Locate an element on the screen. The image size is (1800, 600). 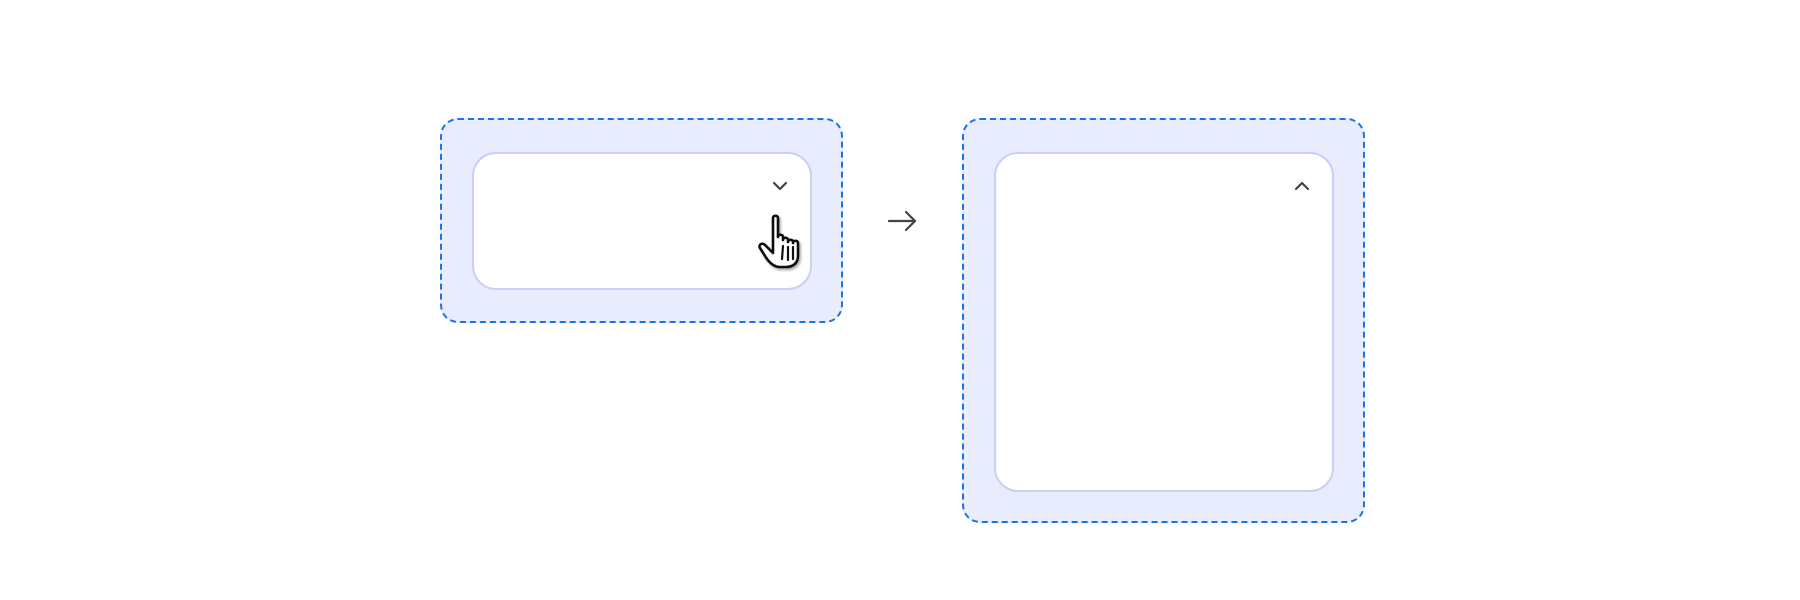
chevron-up-icon is located at coordinates (1302, 186).